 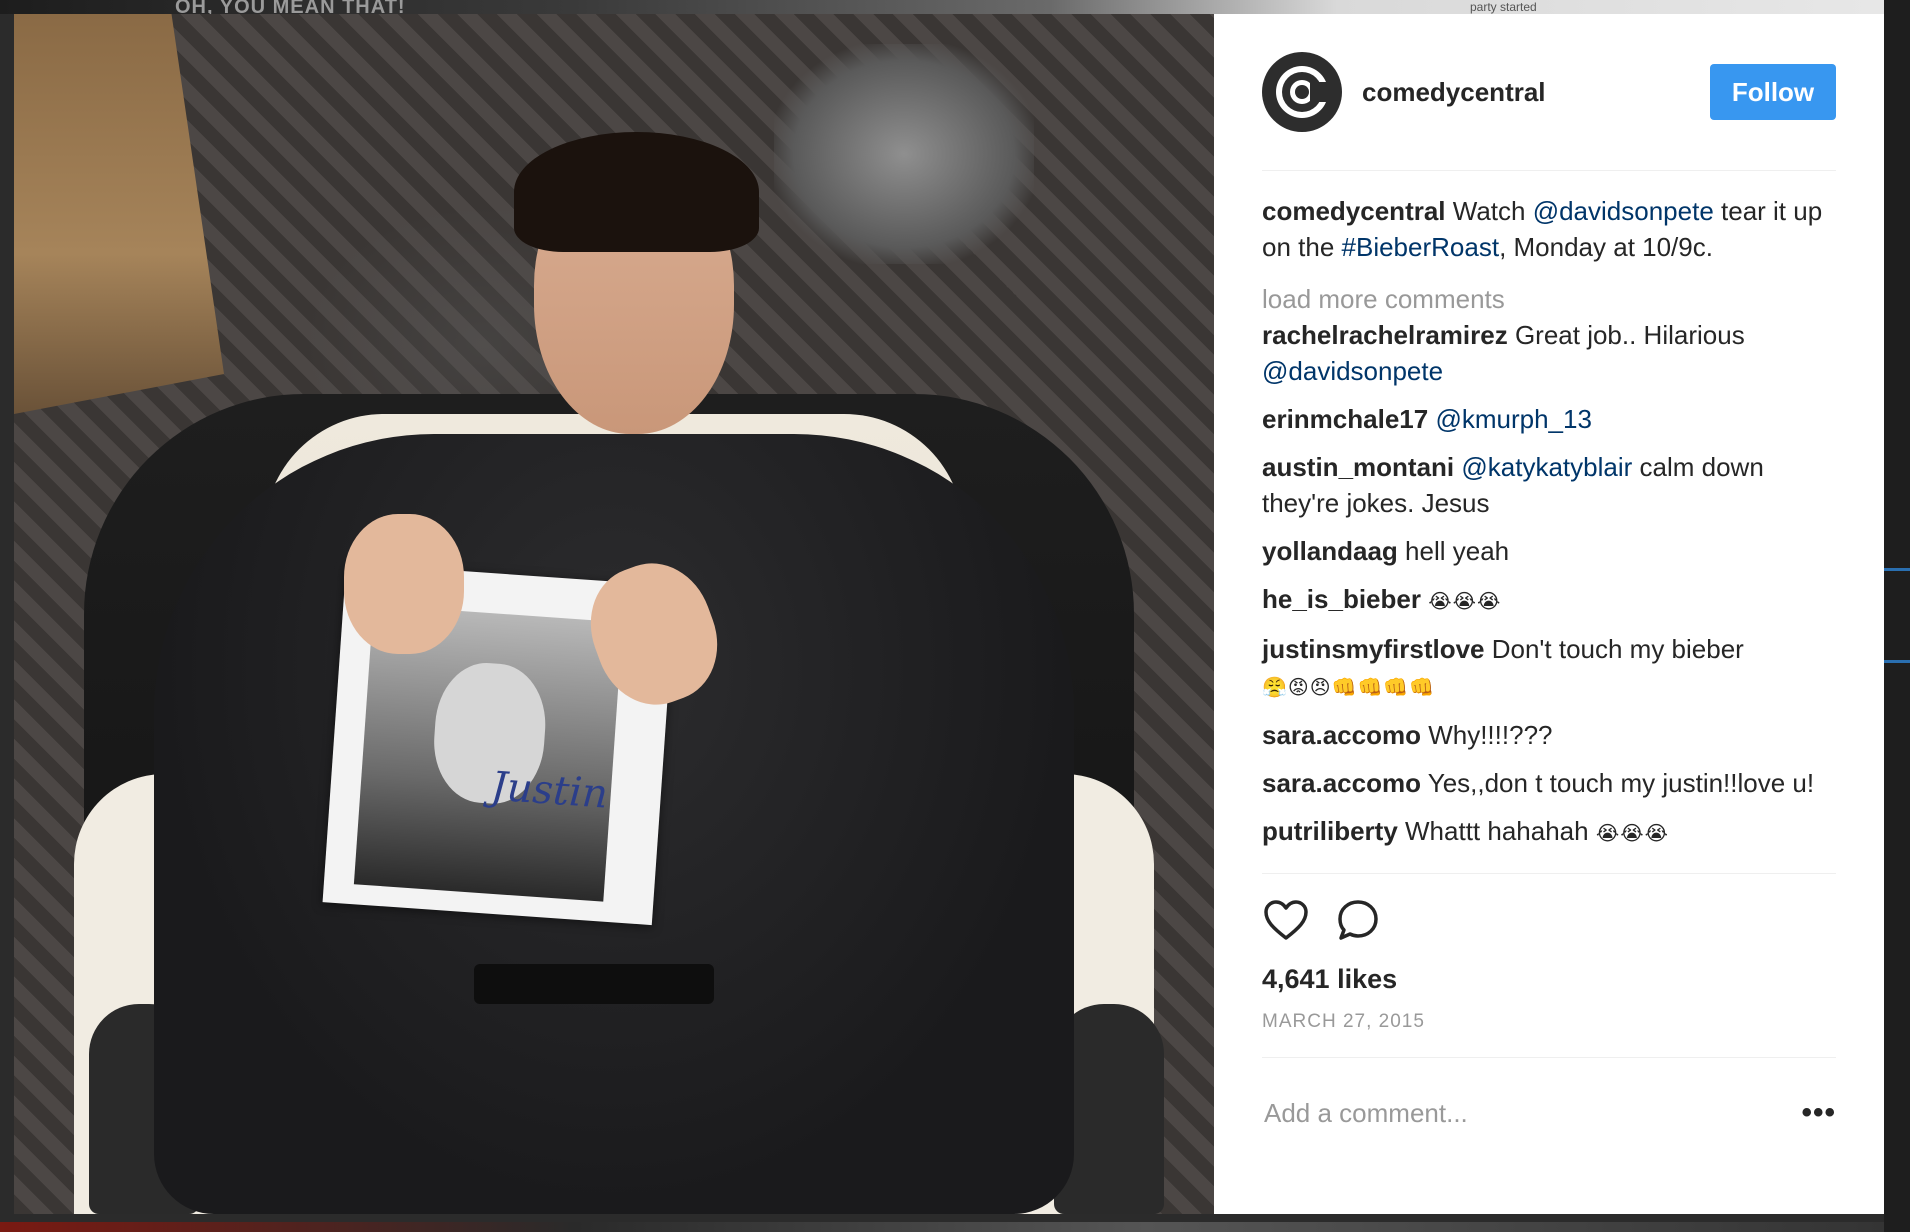 What do you see at coordinates (955, 1227) in the screenshot?
I see `background-bottom-strip` at bounding box center [955, 1227].